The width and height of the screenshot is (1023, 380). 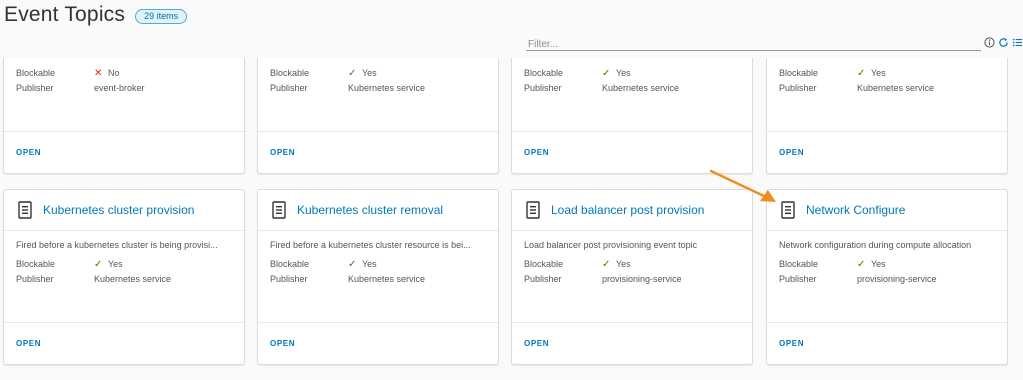 I want to click on card-title-link: Kubernetes cluster removal, so click(x=370, y=210).